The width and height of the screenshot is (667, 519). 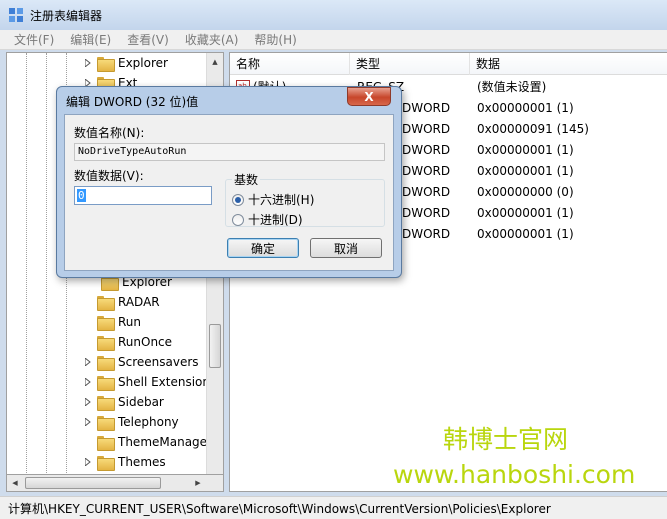 What do you see at coordinates (212, 39) in the screenshot?
I see `menu-favorites: 收藏夹(A)` at bounding box center [212, 39].